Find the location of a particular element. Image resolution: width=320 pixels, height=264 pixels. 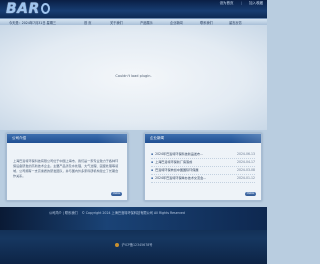

news-more-button: more is located at coordinates (250, 194).